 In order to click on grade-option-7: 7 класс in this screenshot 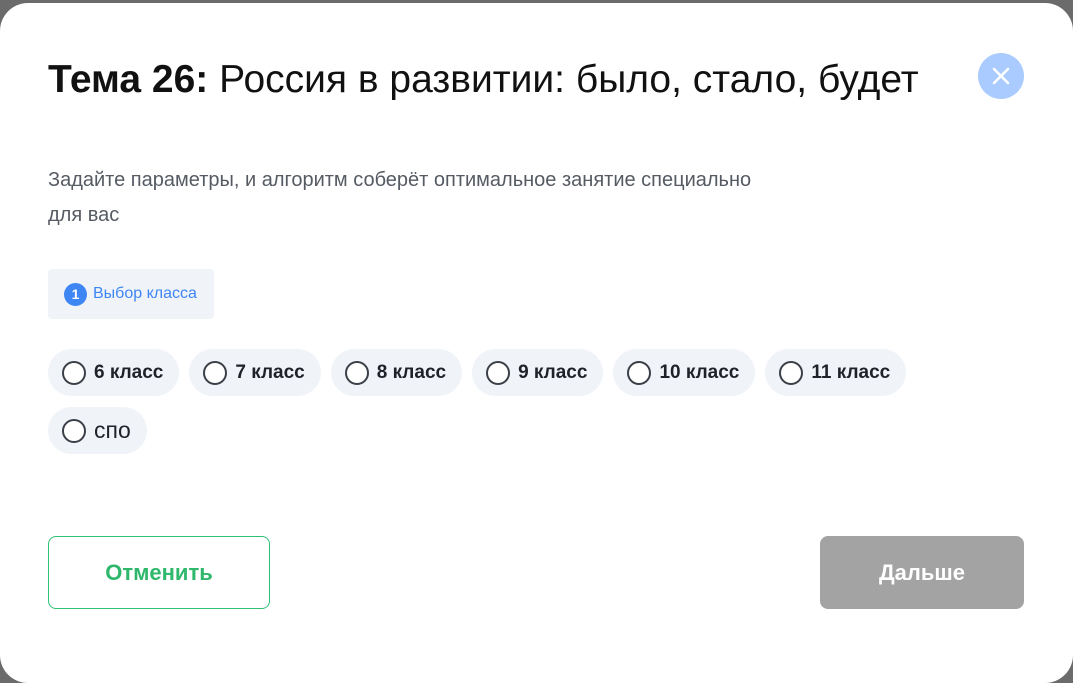, I will do `click(255, 372)`.